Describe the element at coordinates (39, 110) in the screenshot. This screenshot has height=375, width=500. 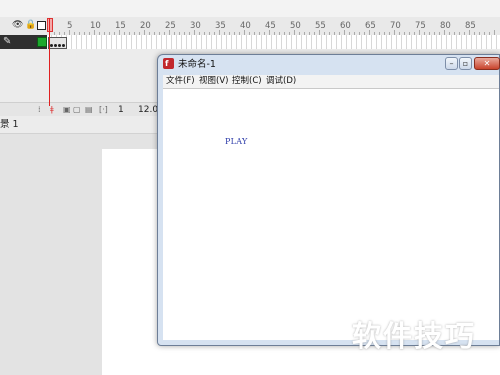
I see `scroll-grip-icon: ⁞` at that location.